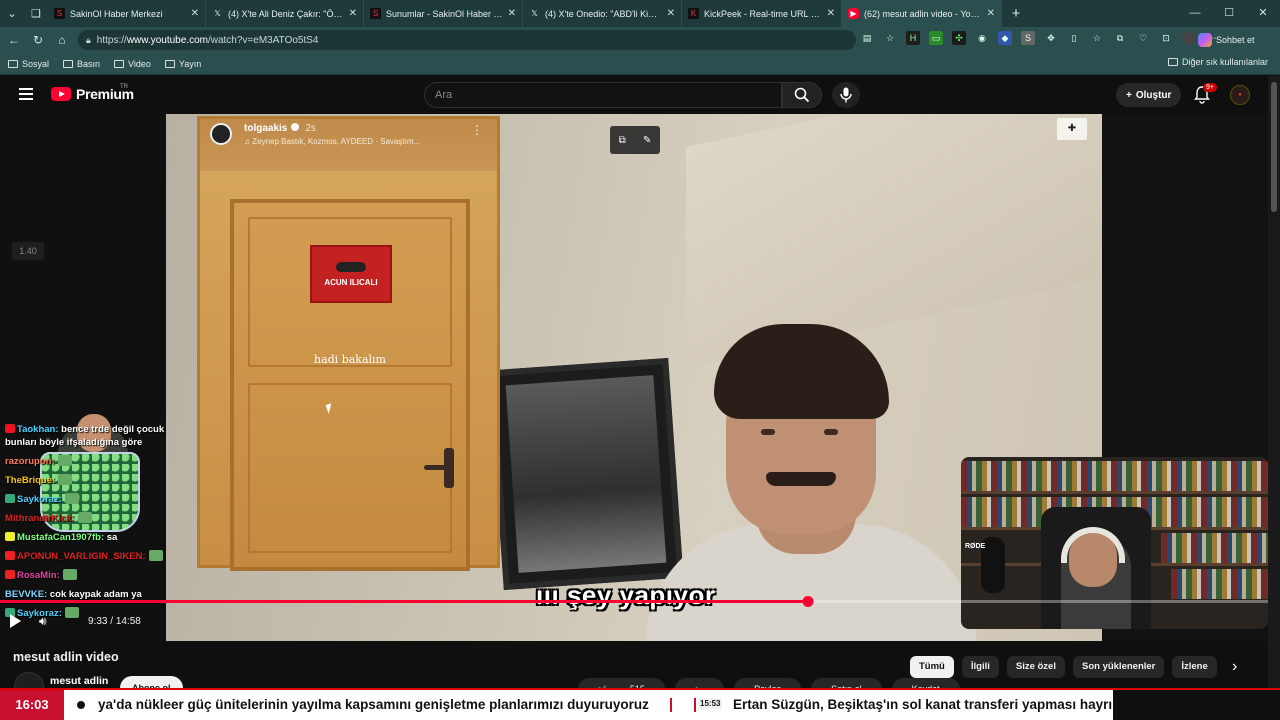 This screenshot has height=720, width=1280. I want to click on bookmark-folder: Video, so click(132, 64).